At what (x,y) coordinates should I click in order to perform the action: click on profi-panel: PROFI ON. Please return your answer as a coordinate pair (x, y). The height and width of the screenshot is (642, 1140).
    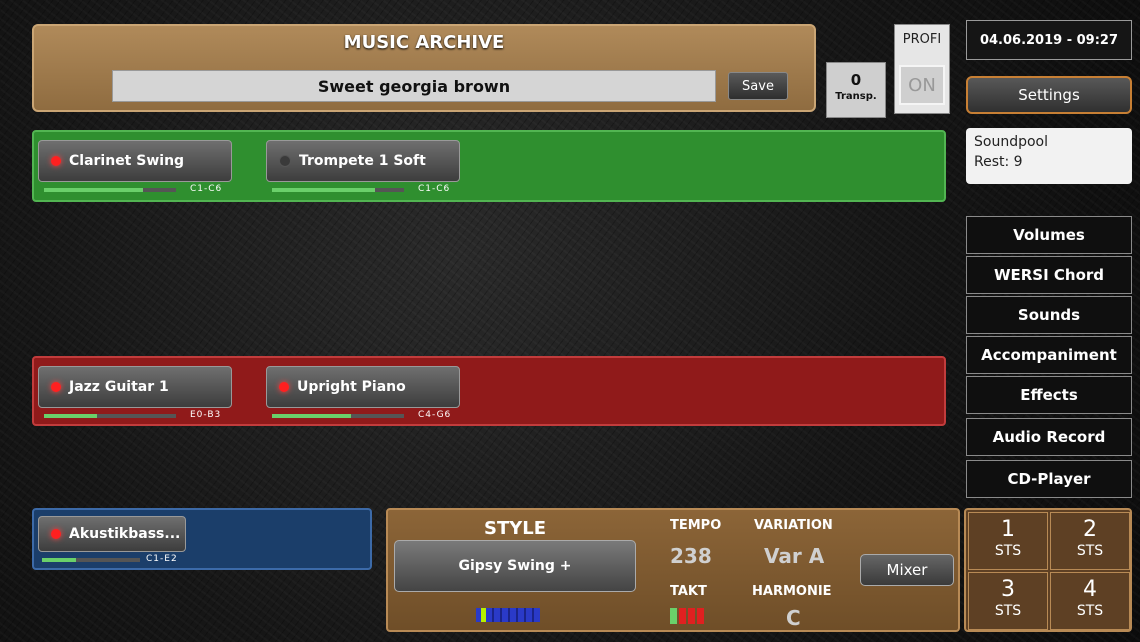
    Looking at the image, I should click on (922, 69).